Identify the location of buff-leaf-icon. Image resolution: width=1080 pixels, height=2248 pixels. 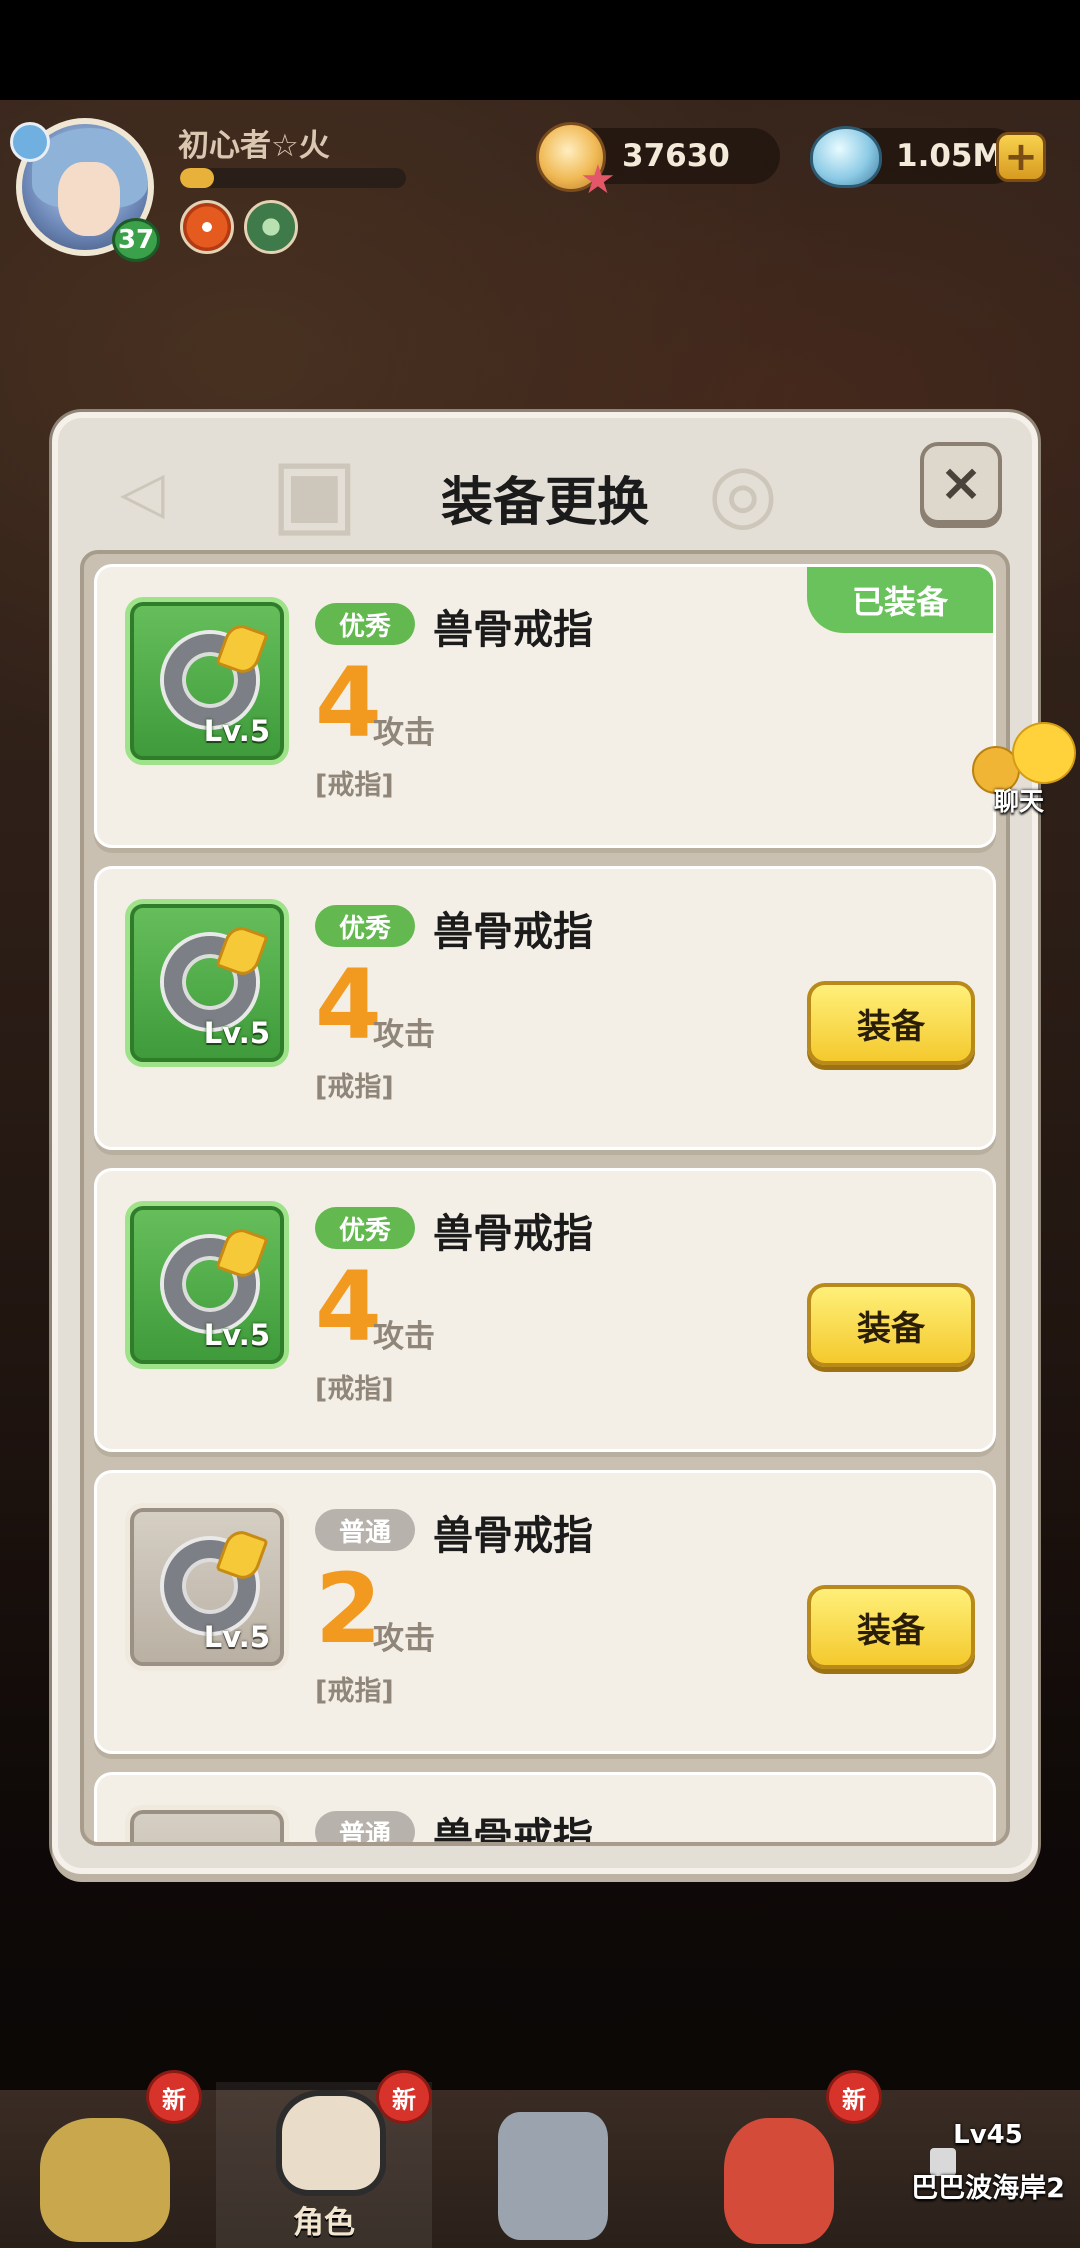
(271, 227).